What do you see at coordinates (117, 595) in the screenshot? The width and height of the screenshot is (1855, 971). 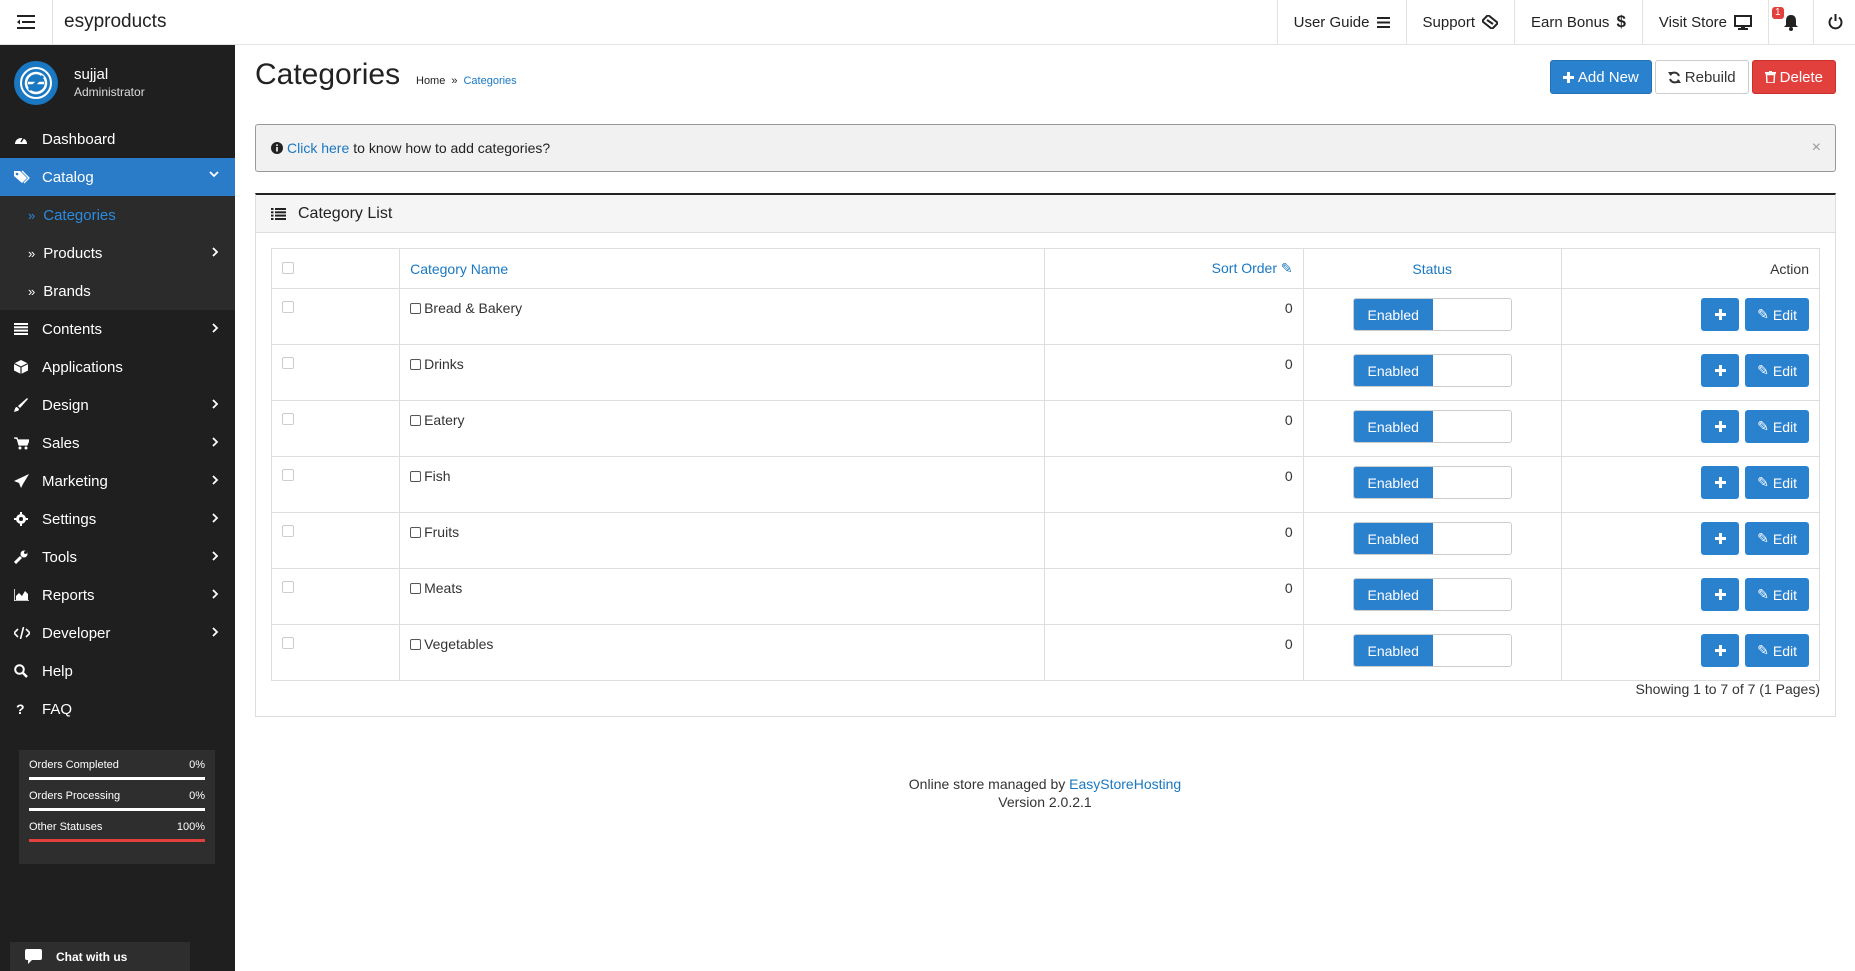 I see `sidebar-item-reports: Reports` at bounding box center [117, 595].